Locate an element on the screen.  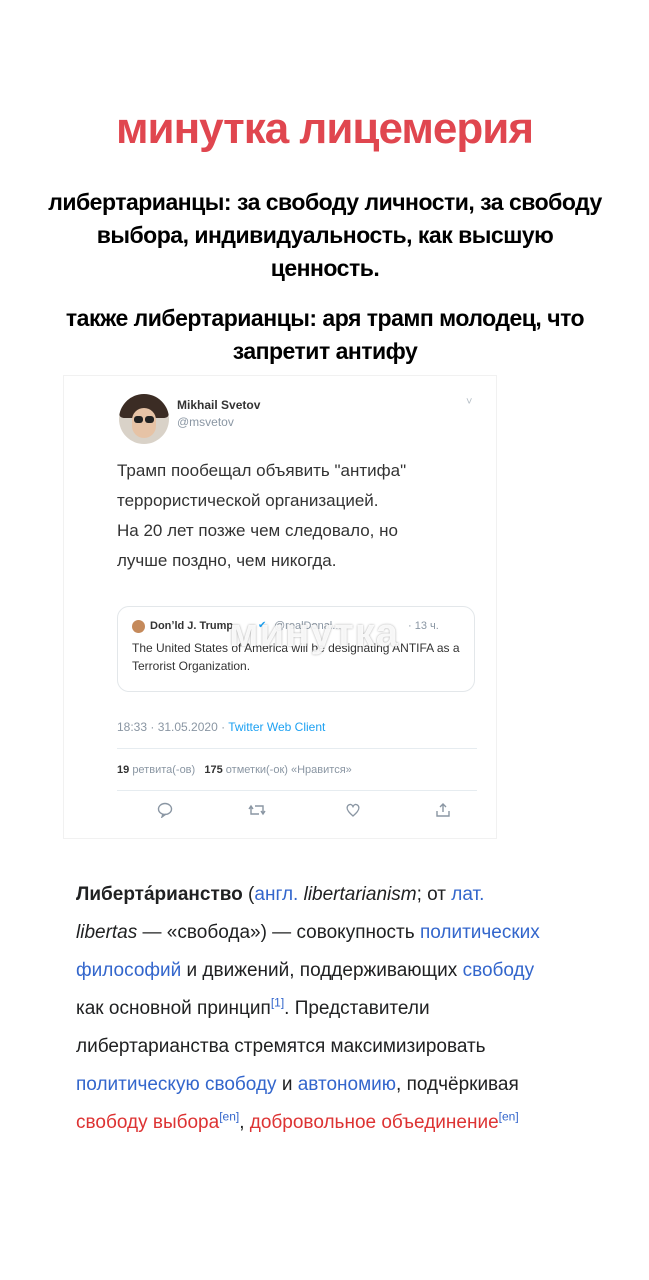
wiki-link-autonomy: автономию is located at coordinates (347, 1084).